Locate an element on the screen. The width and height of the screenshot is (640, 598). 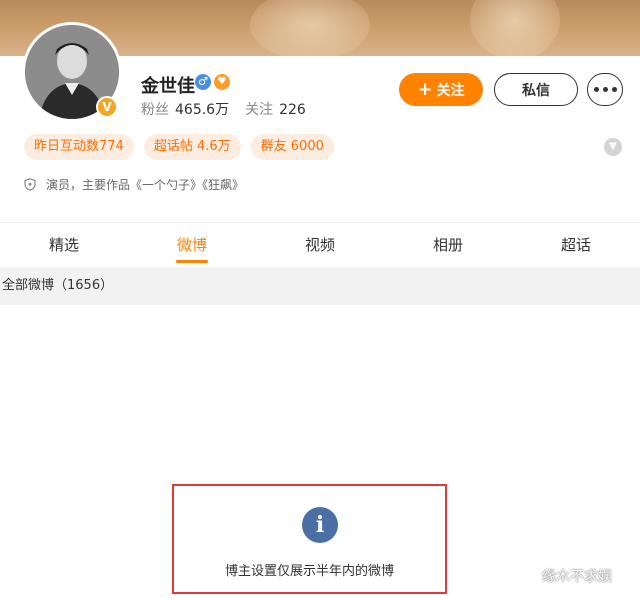
follow-button-label: 关注 is located at coordinates (450, 90).